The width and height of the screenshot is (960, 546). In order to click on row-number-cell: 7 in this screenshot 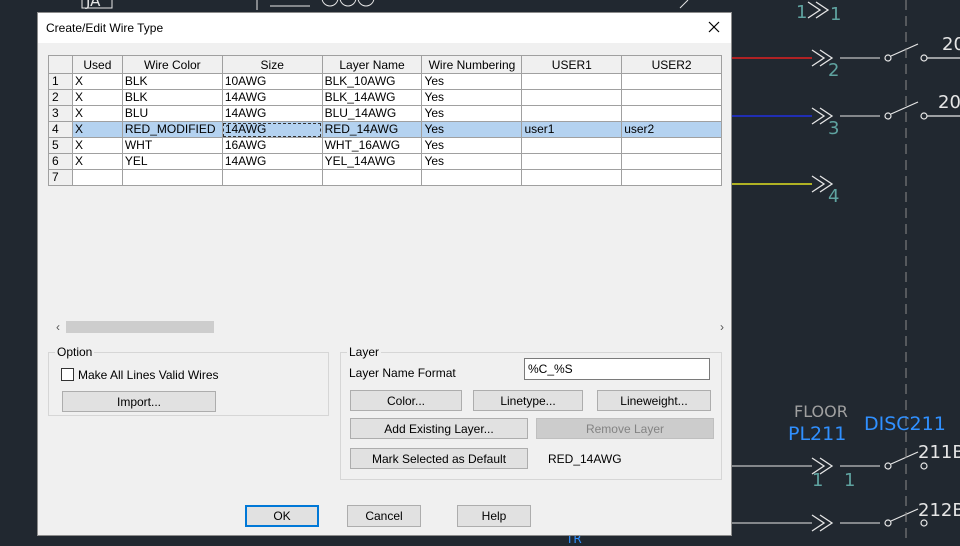, I will do `click(60, 177)`.